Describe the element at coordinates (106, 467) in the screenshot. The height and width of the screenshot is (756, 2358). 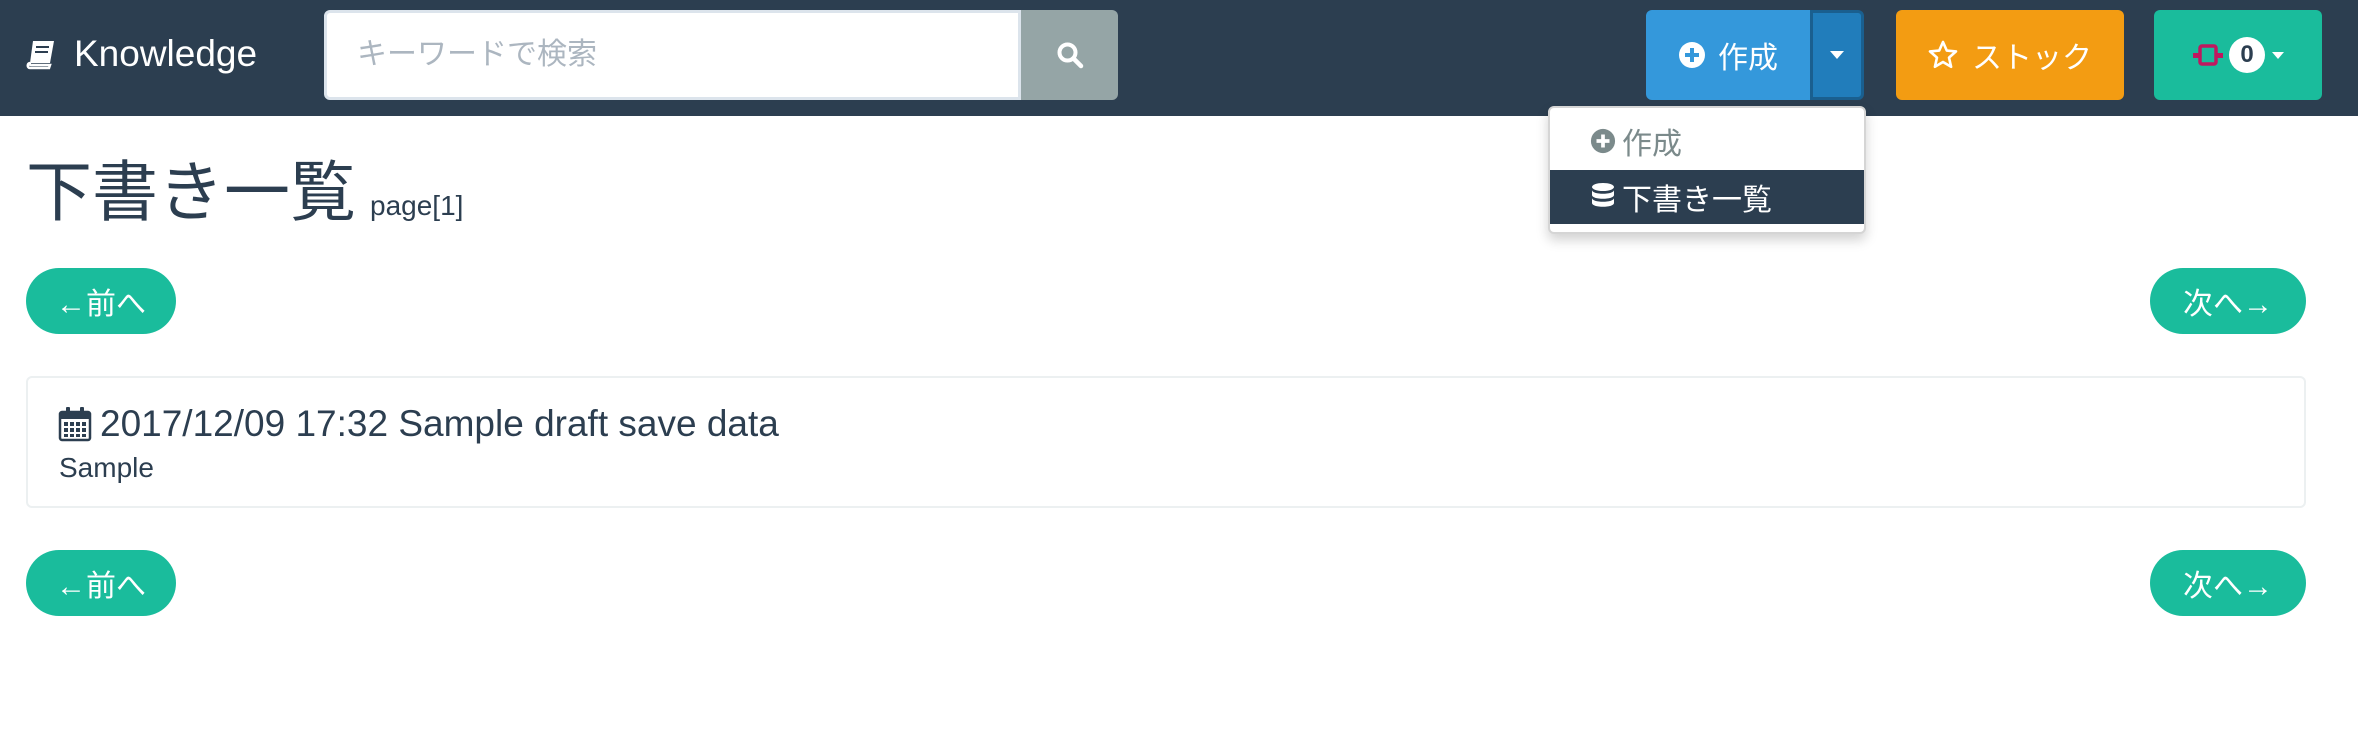
I see `draft-body: Sample` at that location.